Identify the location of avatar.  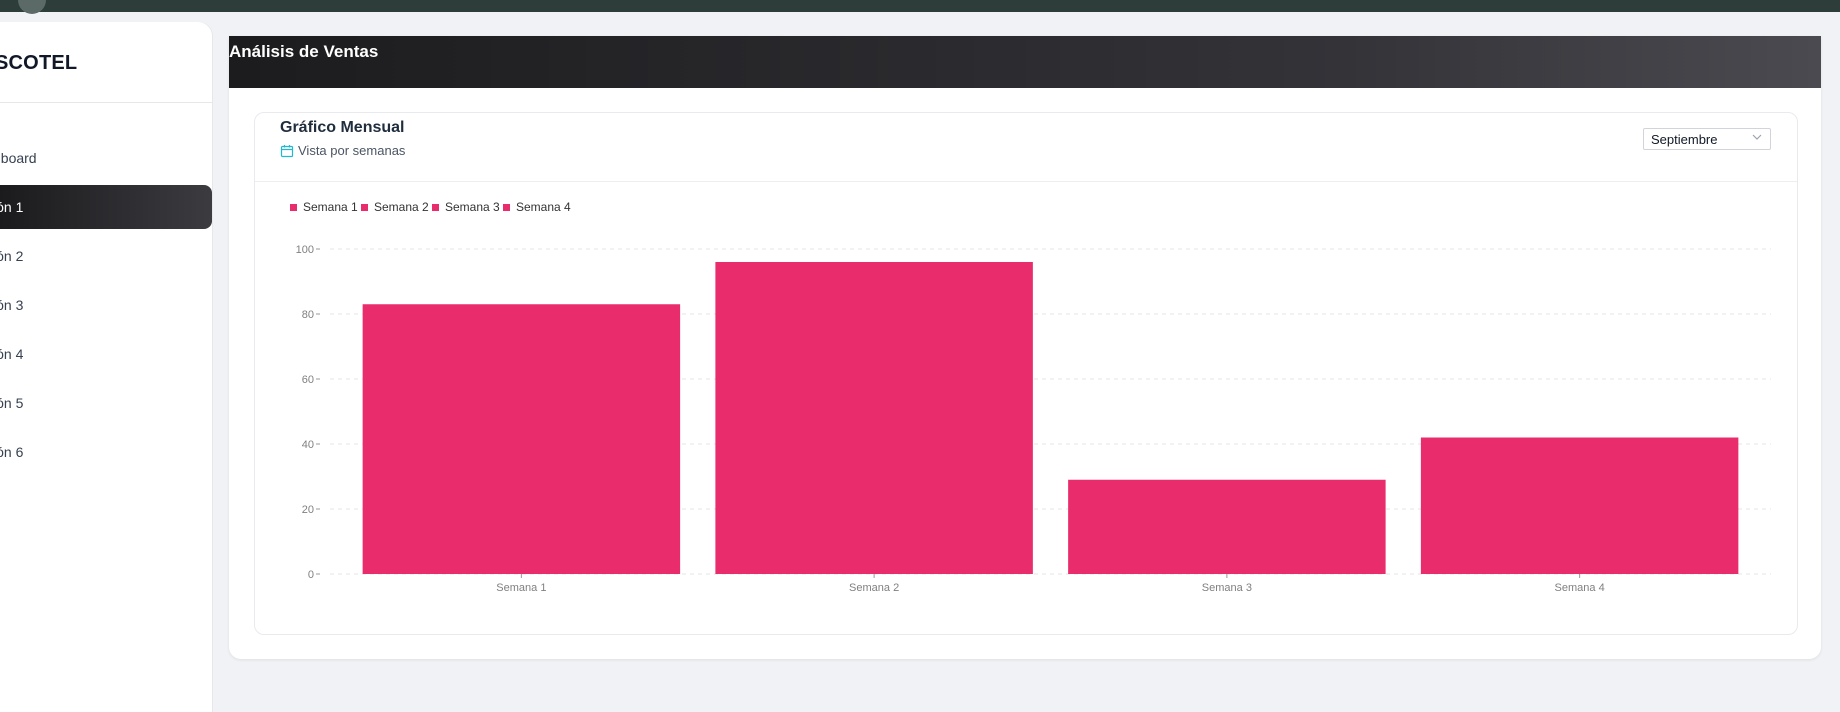
(32, 7).